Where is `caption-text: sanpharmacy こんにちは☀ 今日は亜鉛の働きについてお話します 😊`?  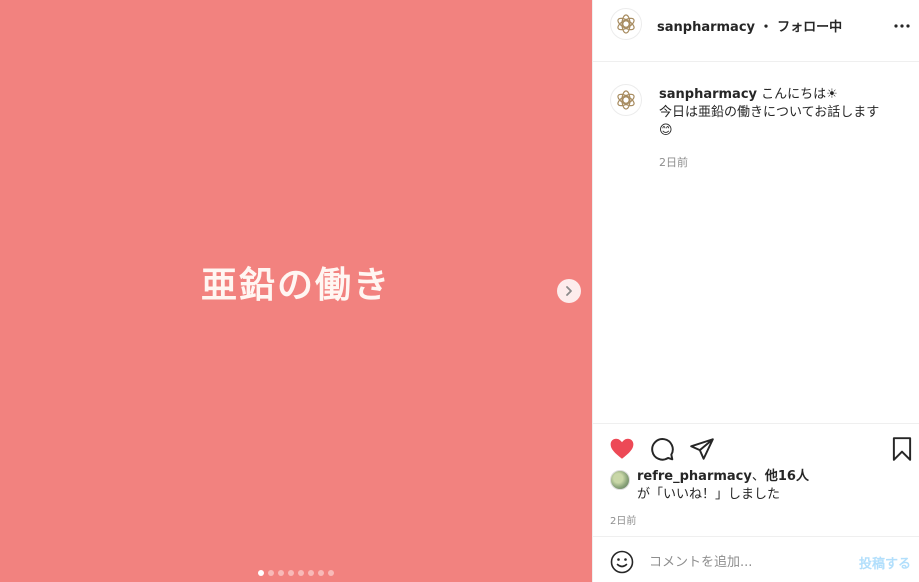
caption-text: sanpharmacy こんにちは☀ 今日は亜鉛の働きについてお話します 😊 is located at coordinates (784, 113).